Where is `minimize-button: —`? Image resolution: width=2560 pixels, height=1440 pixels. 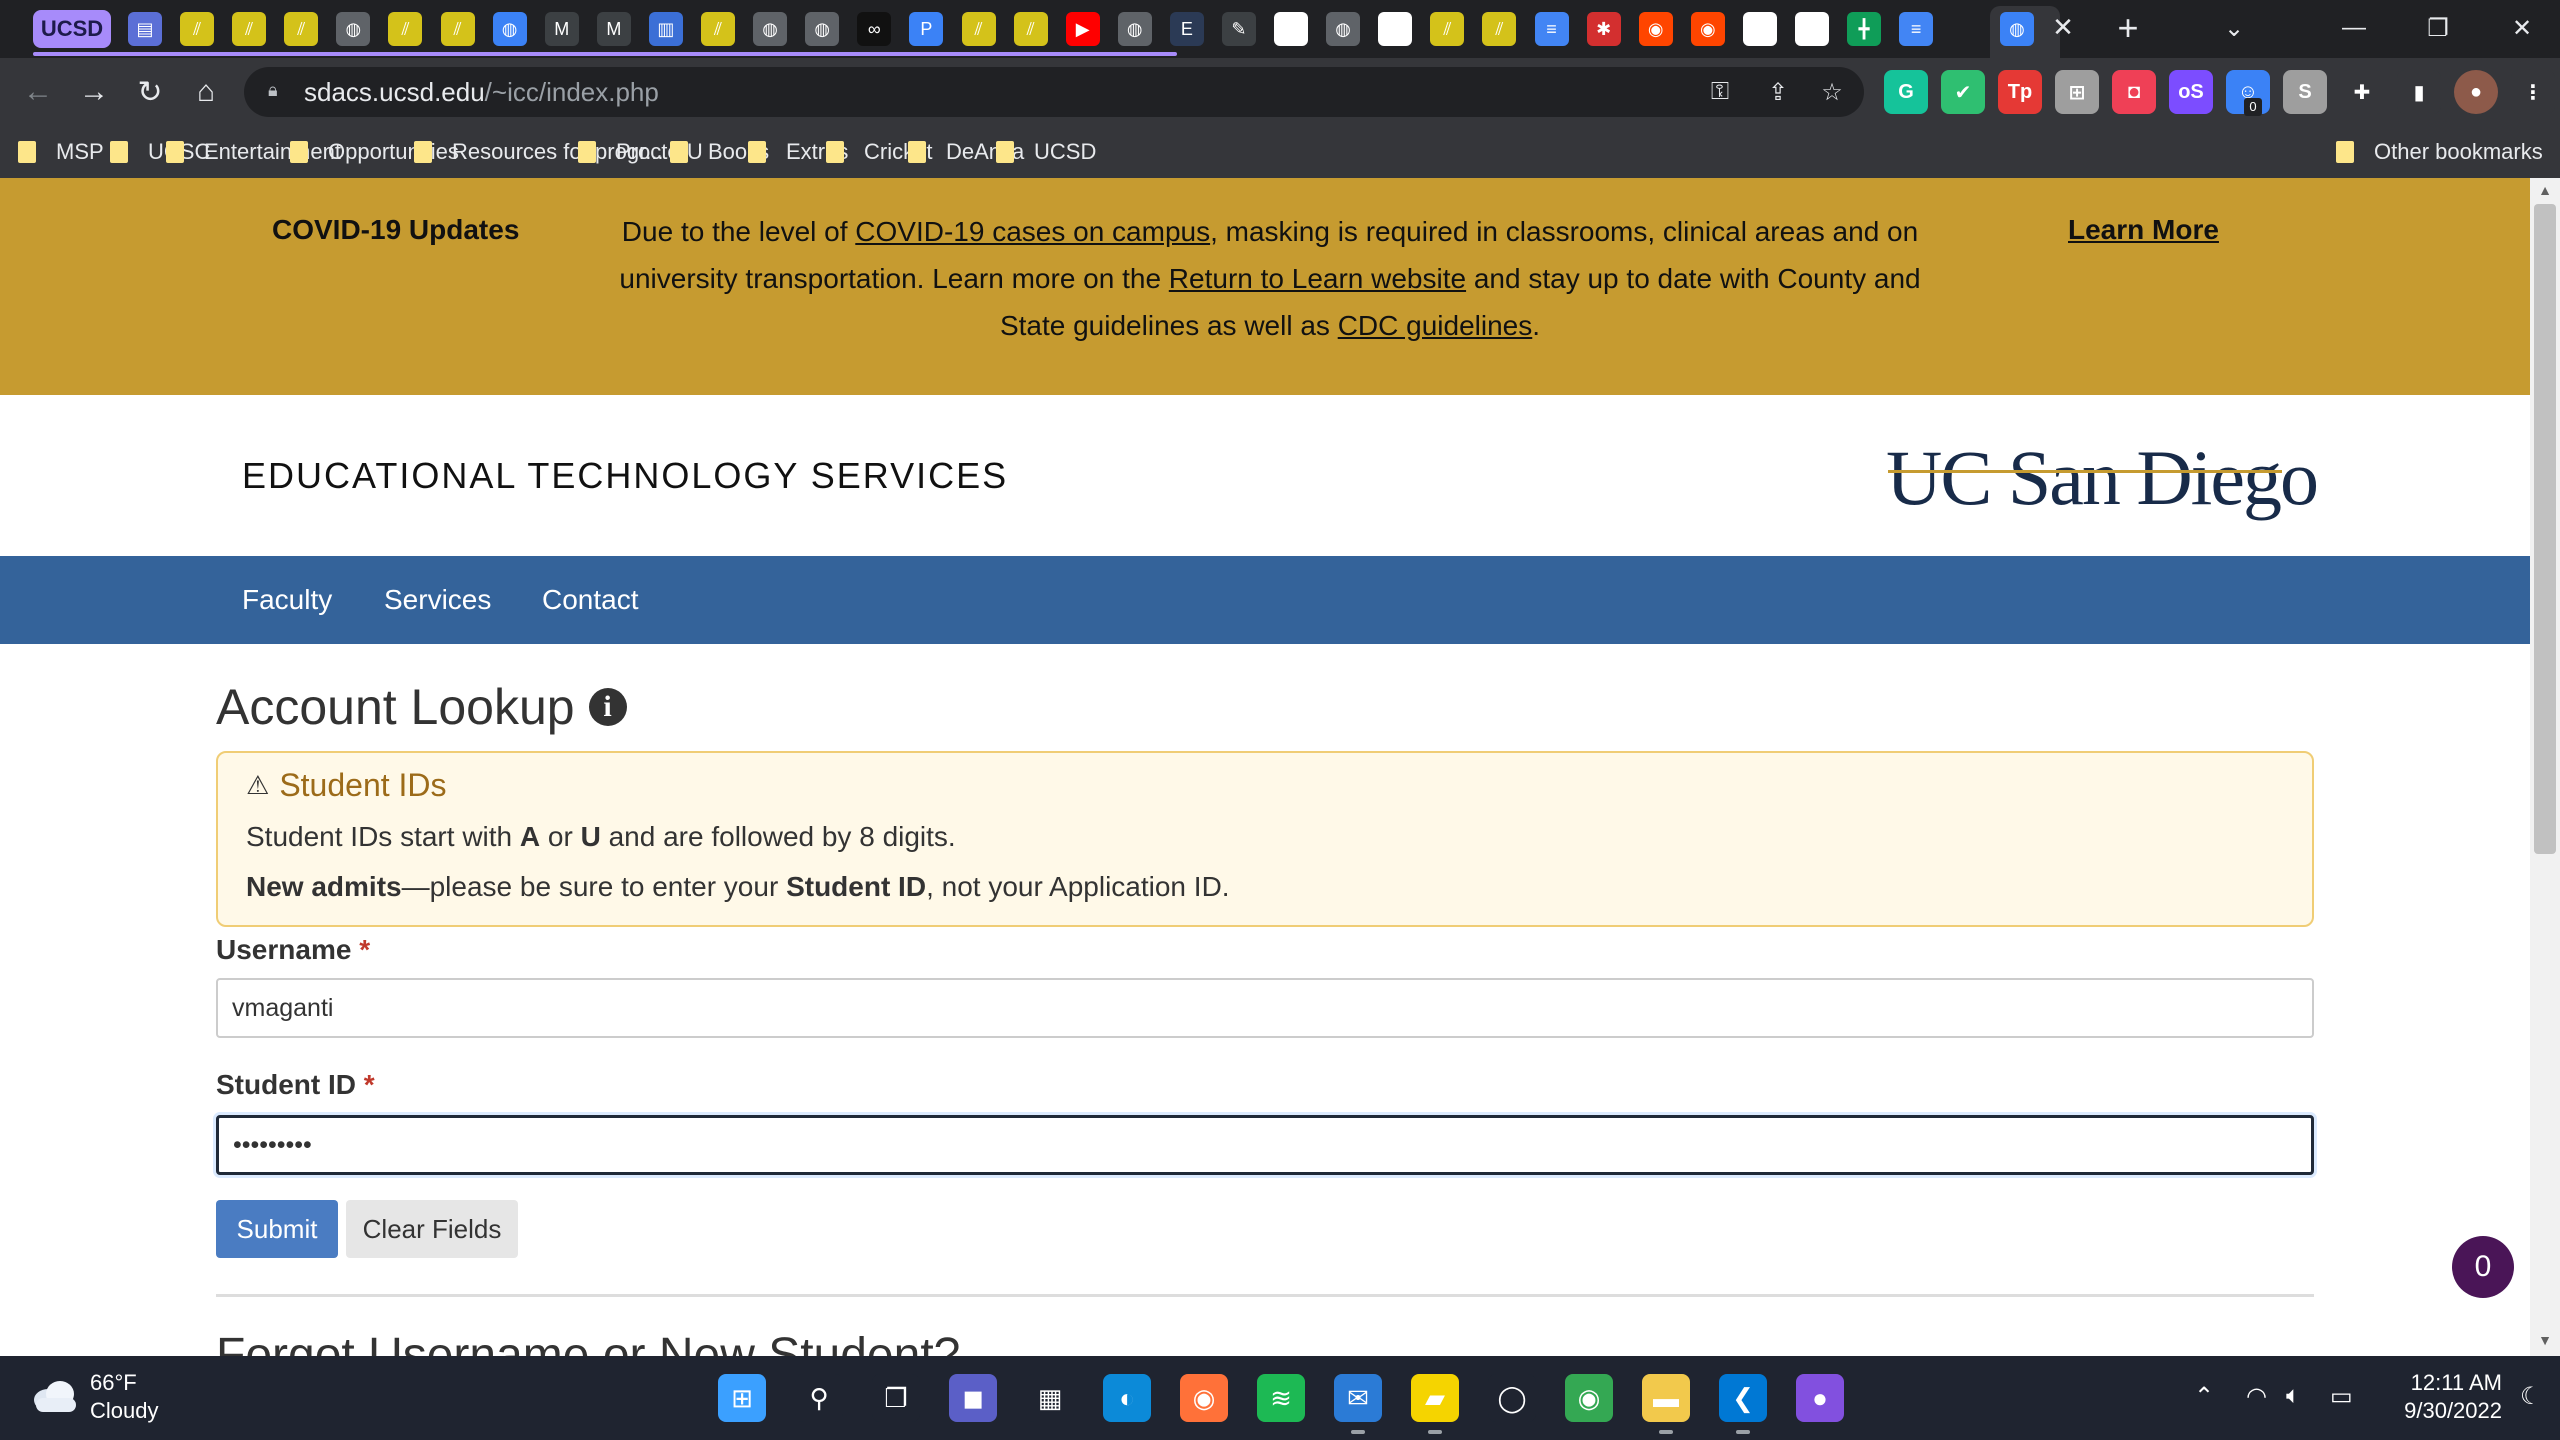
minimize-button: — is located at coordinates (2354, 28).